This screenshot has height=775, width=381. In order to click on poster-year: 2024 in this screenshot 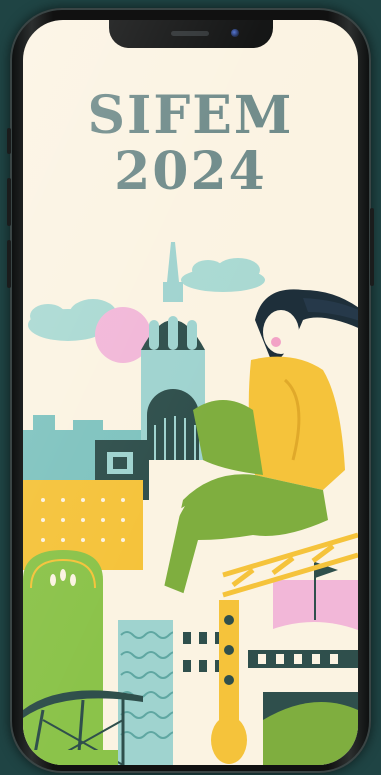, I will do `click(190, 171)`.